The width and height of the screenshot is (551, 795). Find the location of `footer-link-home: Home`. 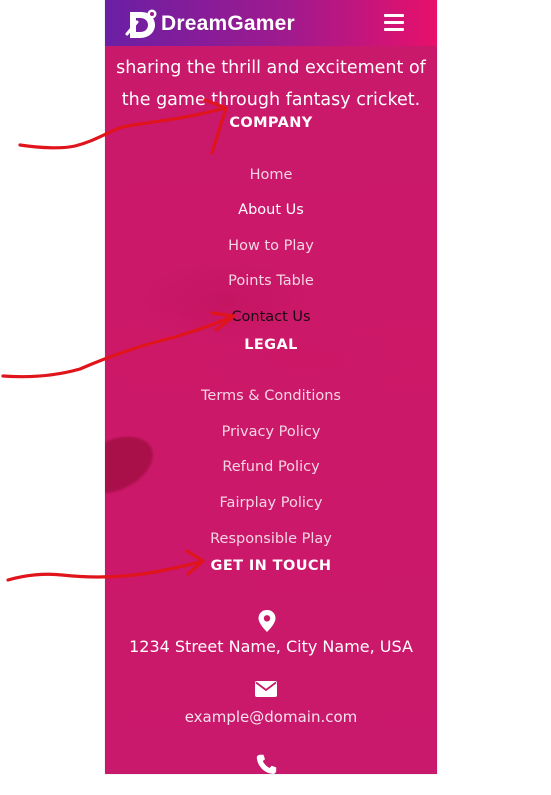

footer-link-home: Home is located at coordinates (271, 175).